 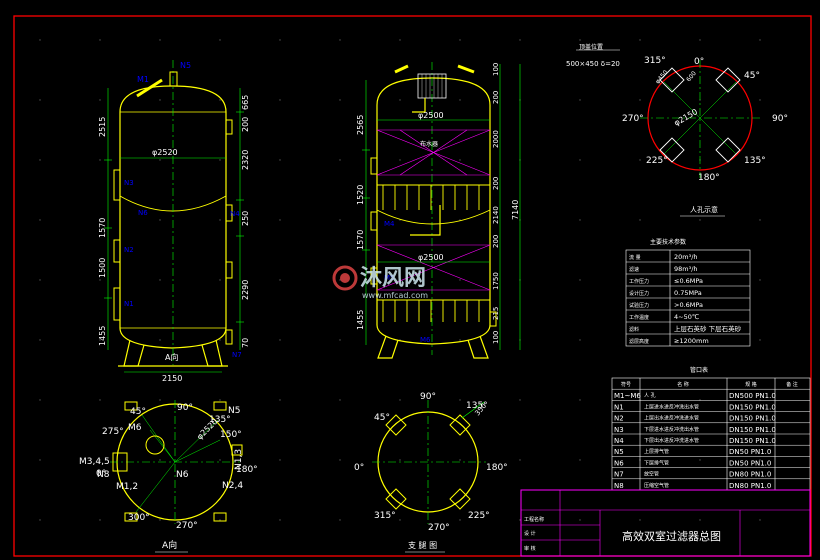 What do you see at coordinates (750, 452) in the screenshot?
I see `nozzle-spec: DN50 PN1.0` at bounding box center [750, 452].